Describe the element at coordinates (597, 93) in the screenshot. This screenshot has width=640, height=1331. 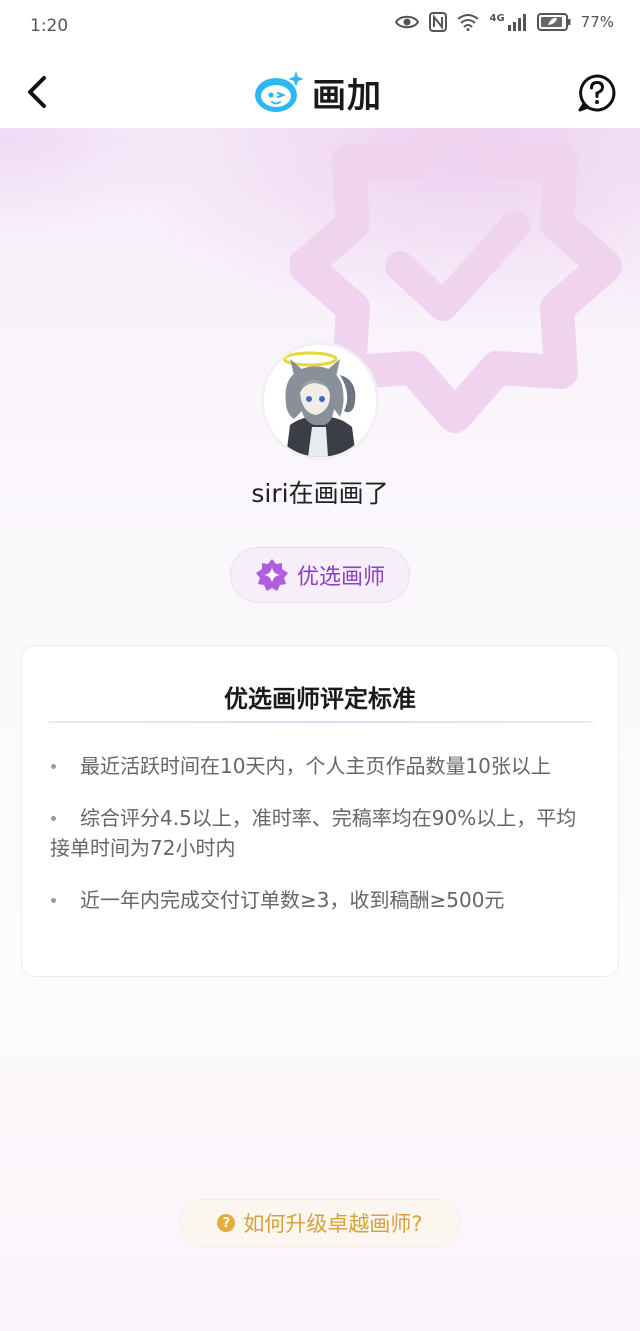
I see `help-button` at that location.